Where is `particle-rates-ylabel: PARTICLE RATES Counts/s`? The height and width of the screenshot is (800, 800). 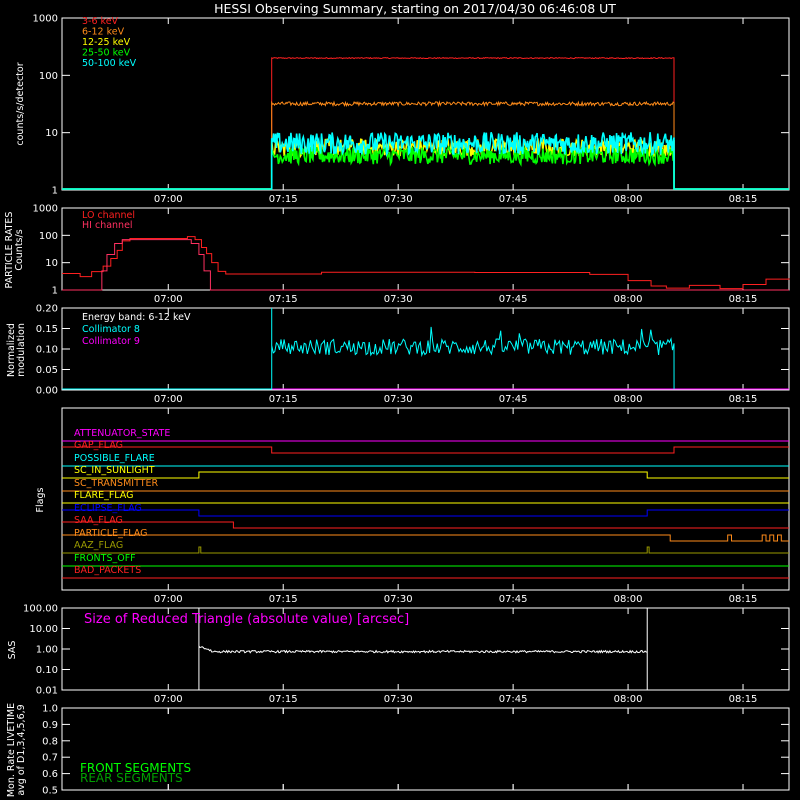
particle-rates-ylabel: PARTICLE RATES Counts/s is located at coordinates (14, 250).